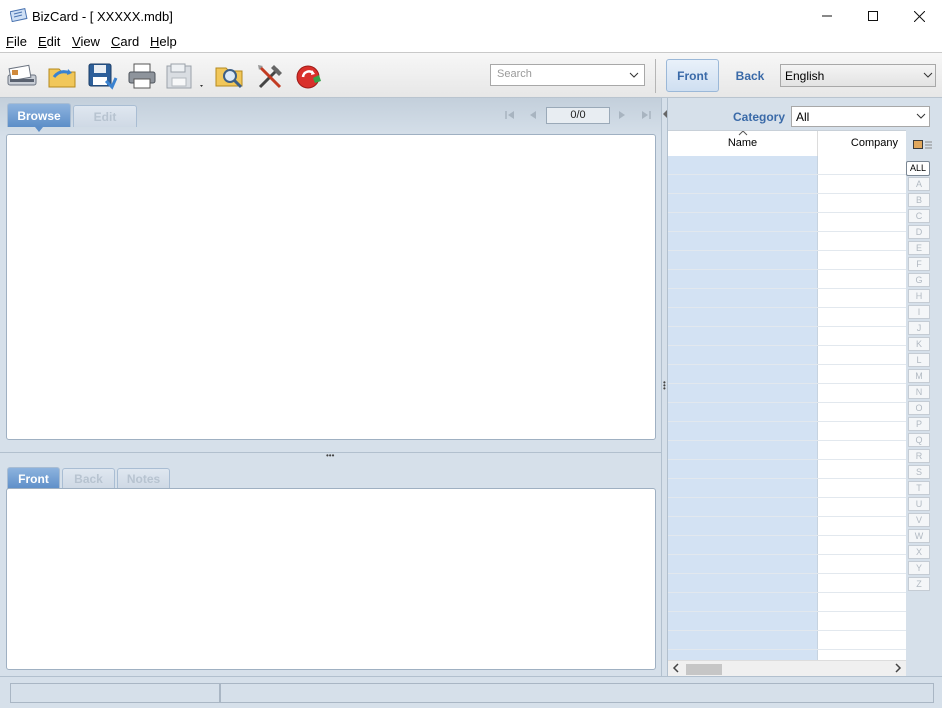  Describe the element at coordinates (919, 472) in the screenshot. I see `alphabet-button-s: S` at that location.